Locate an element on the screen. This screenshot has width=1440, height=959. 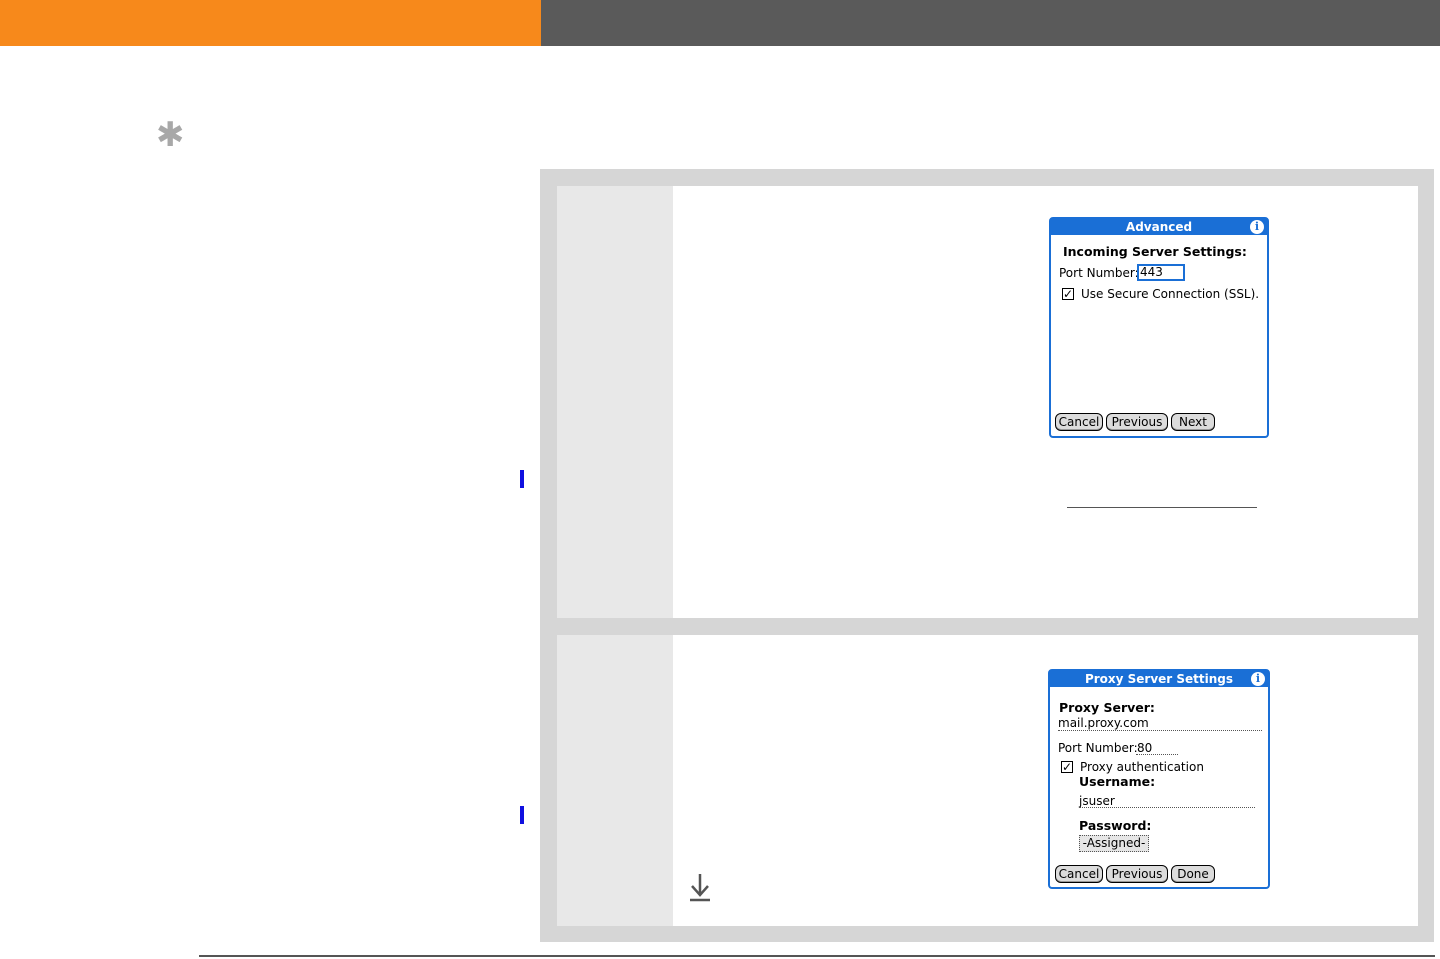
section-label: Incoming Server Settings: is located at coordinates (1155, 251).